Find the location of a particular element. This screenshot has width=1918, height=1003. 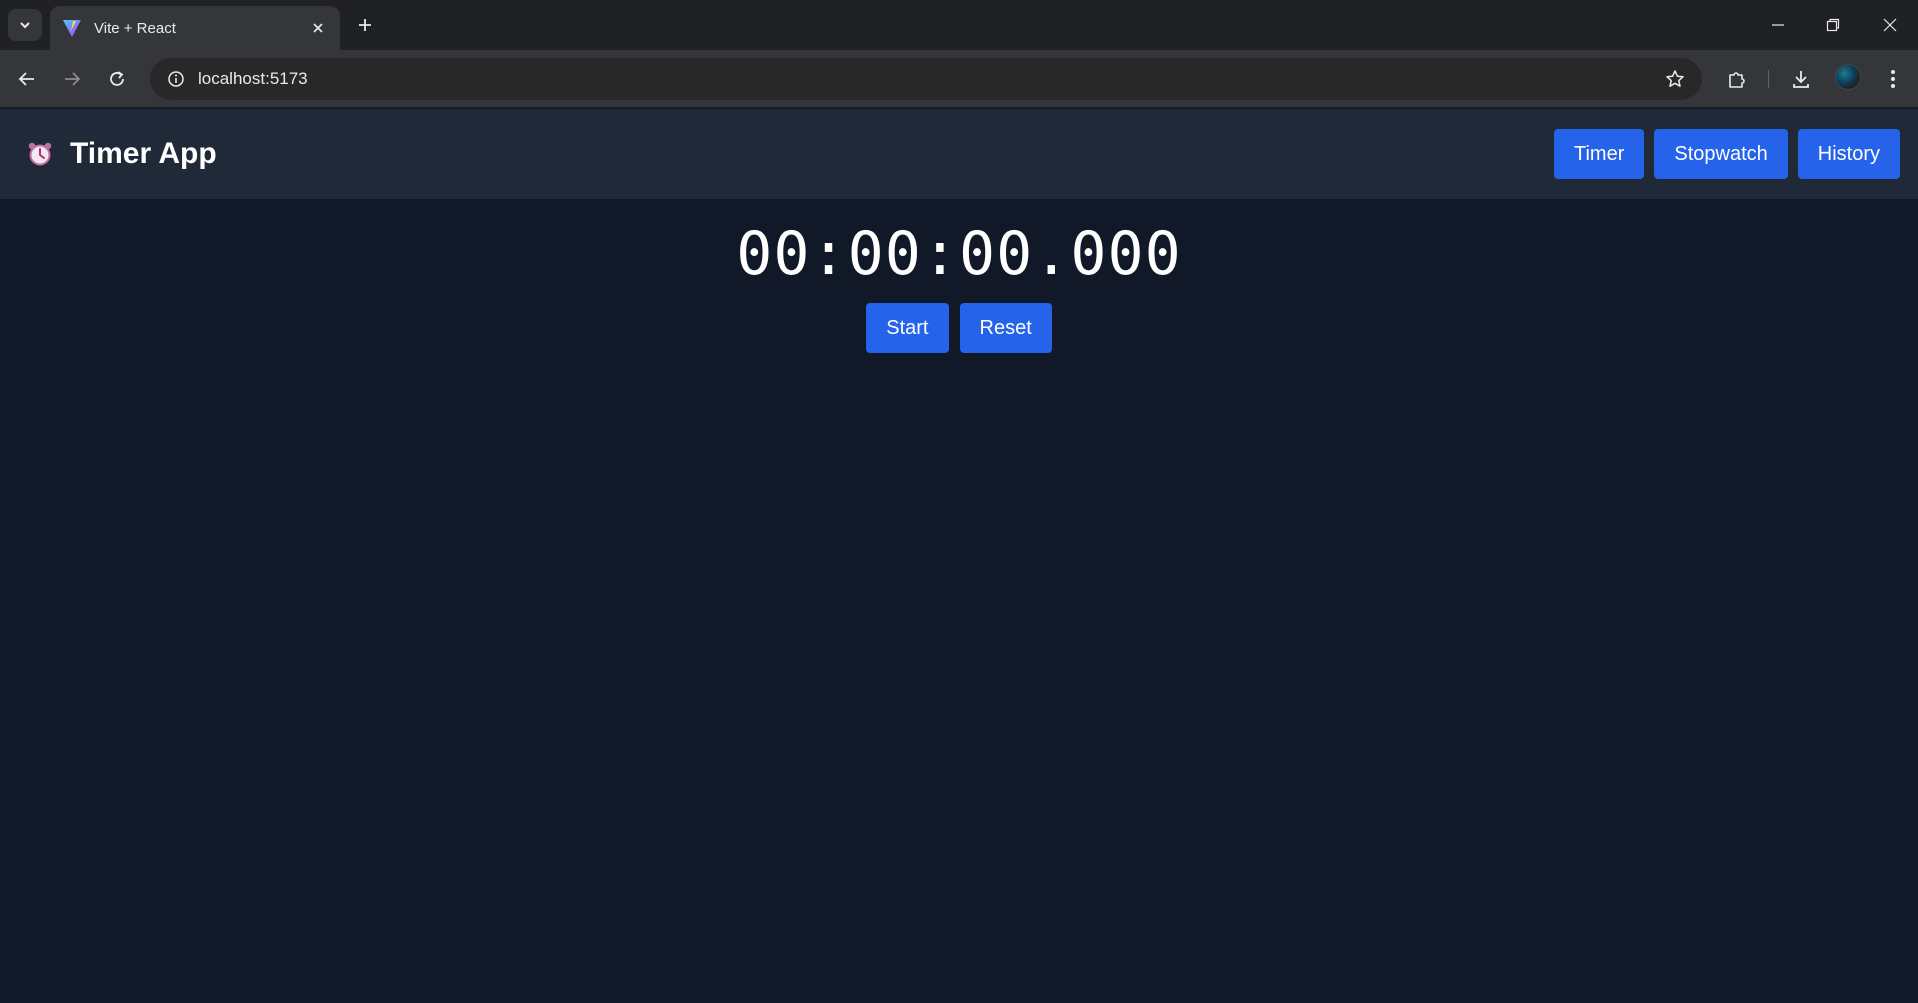

site-info-button is located at coordinates (176, 79).